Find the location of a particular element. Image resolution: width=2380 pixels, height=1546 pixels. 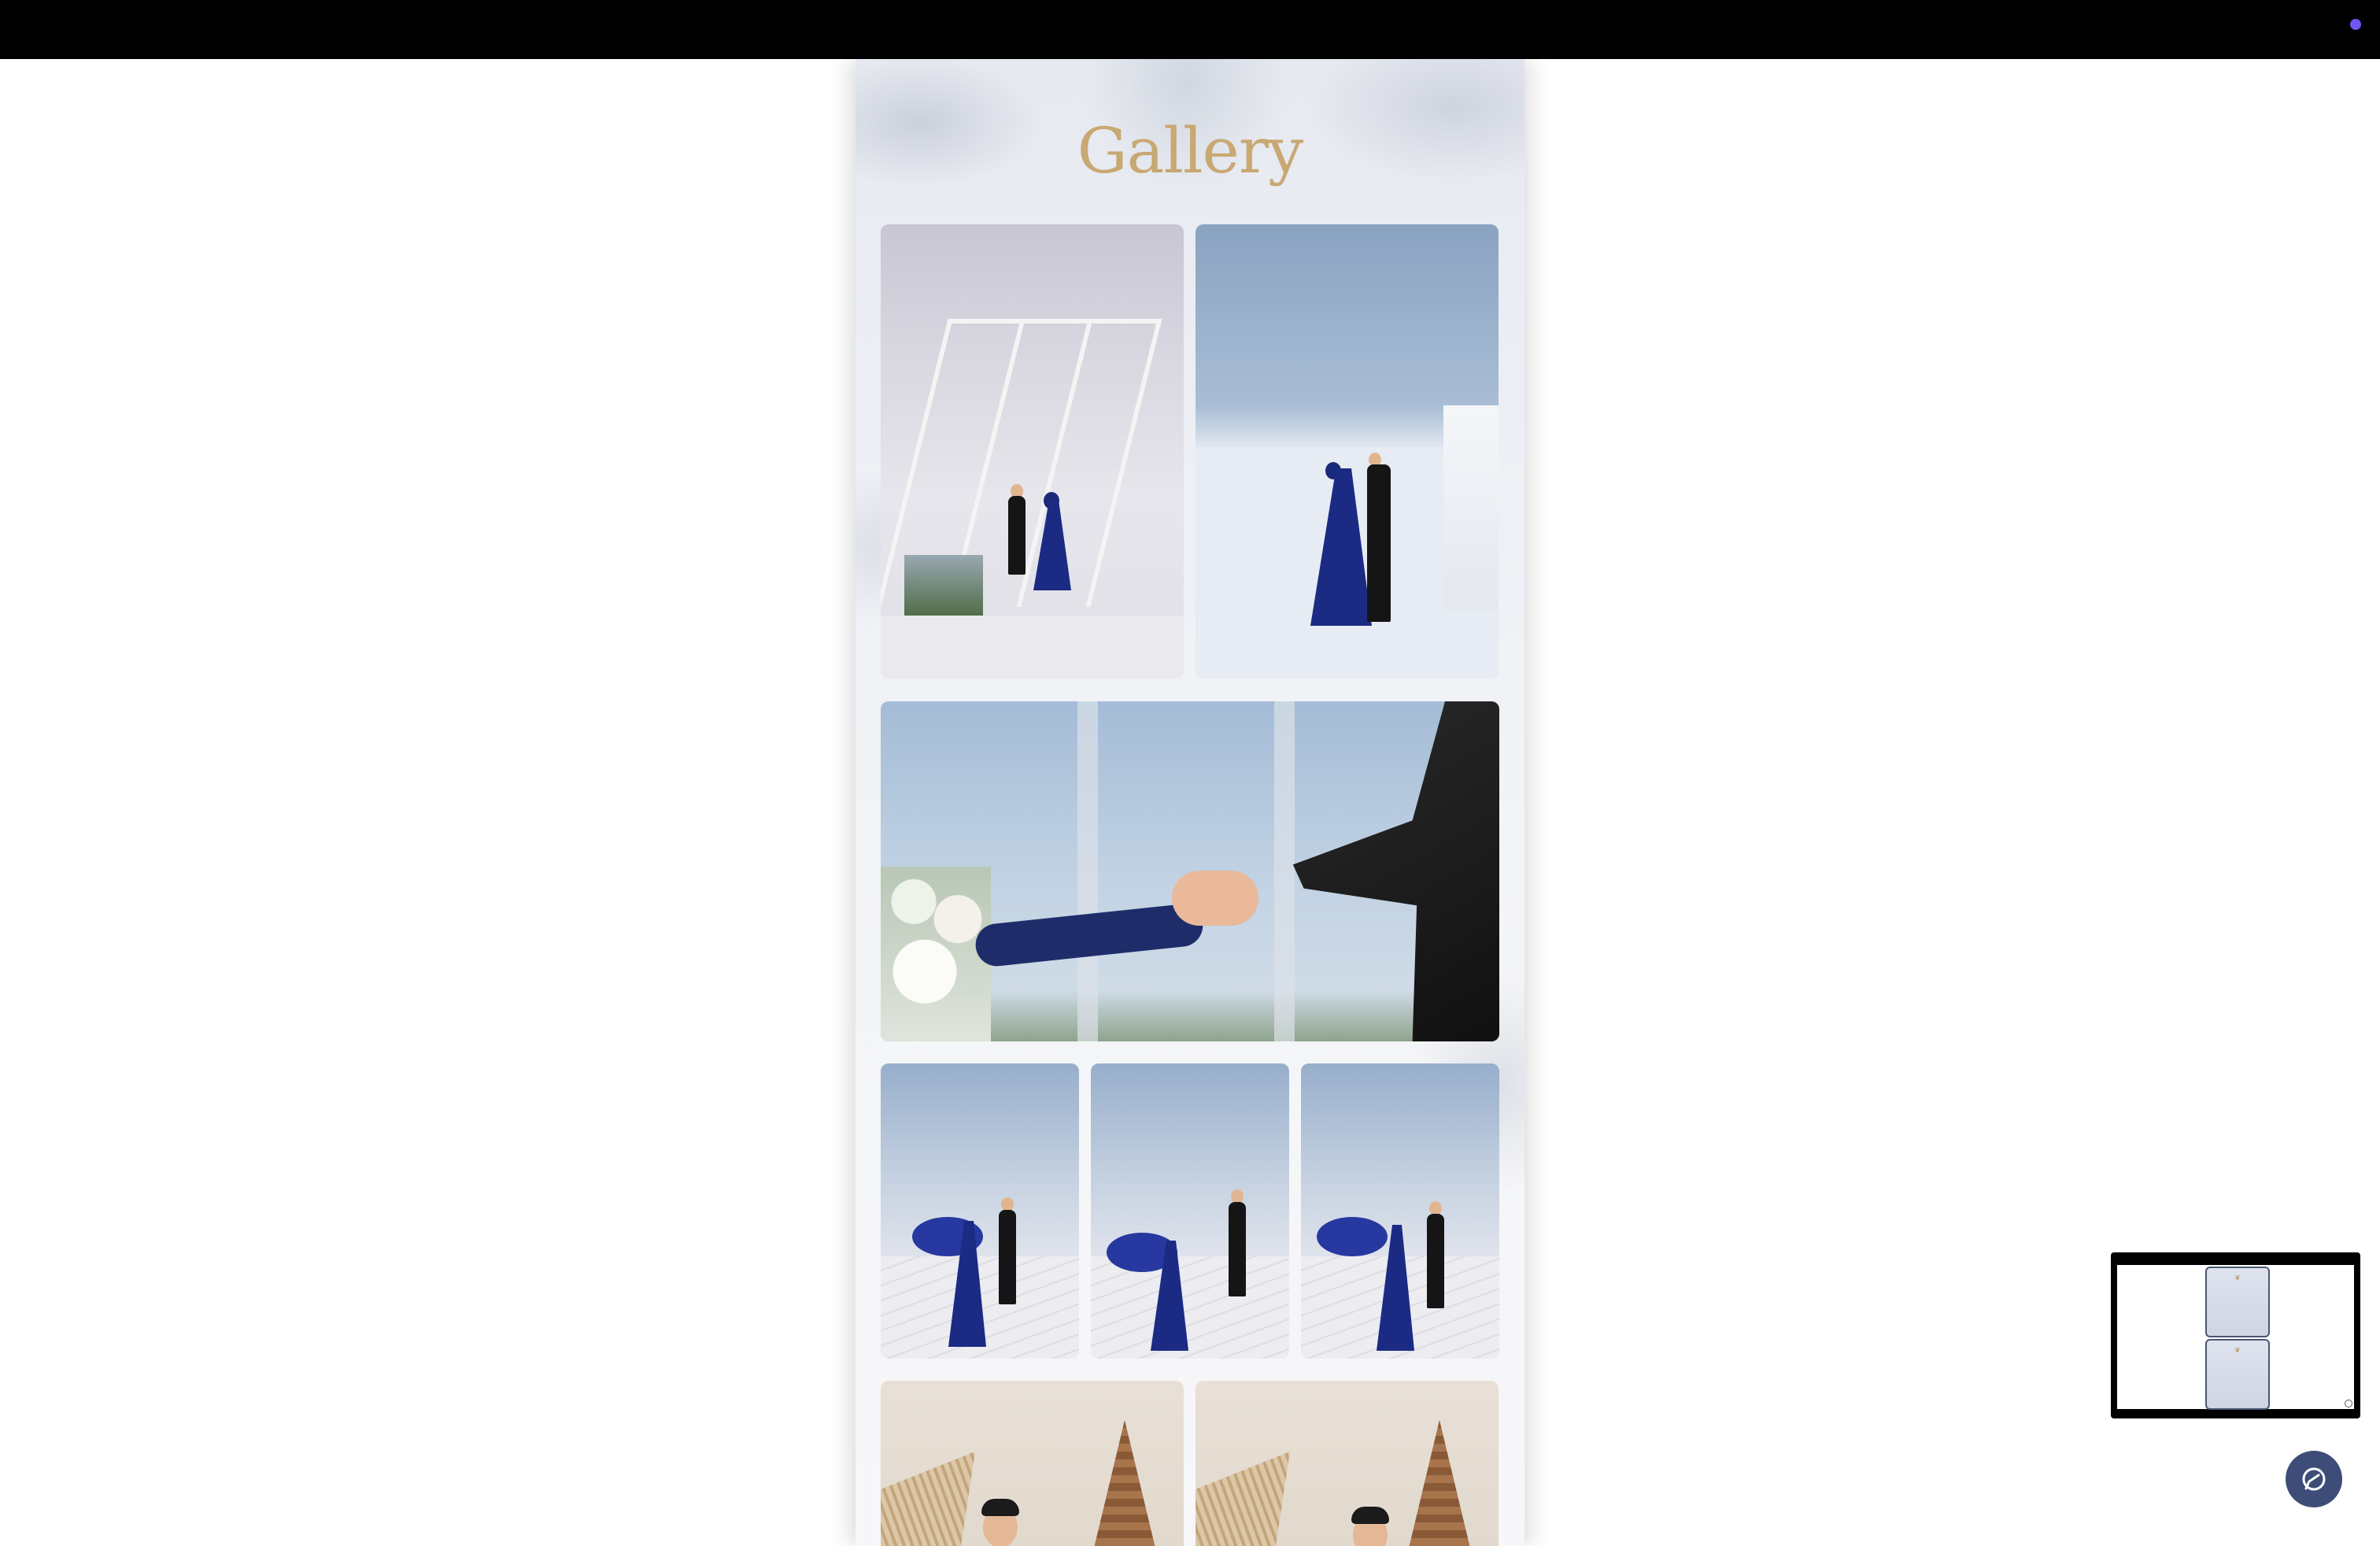

preview-card-2: ❦ is located at coordinates (2237, 1374).